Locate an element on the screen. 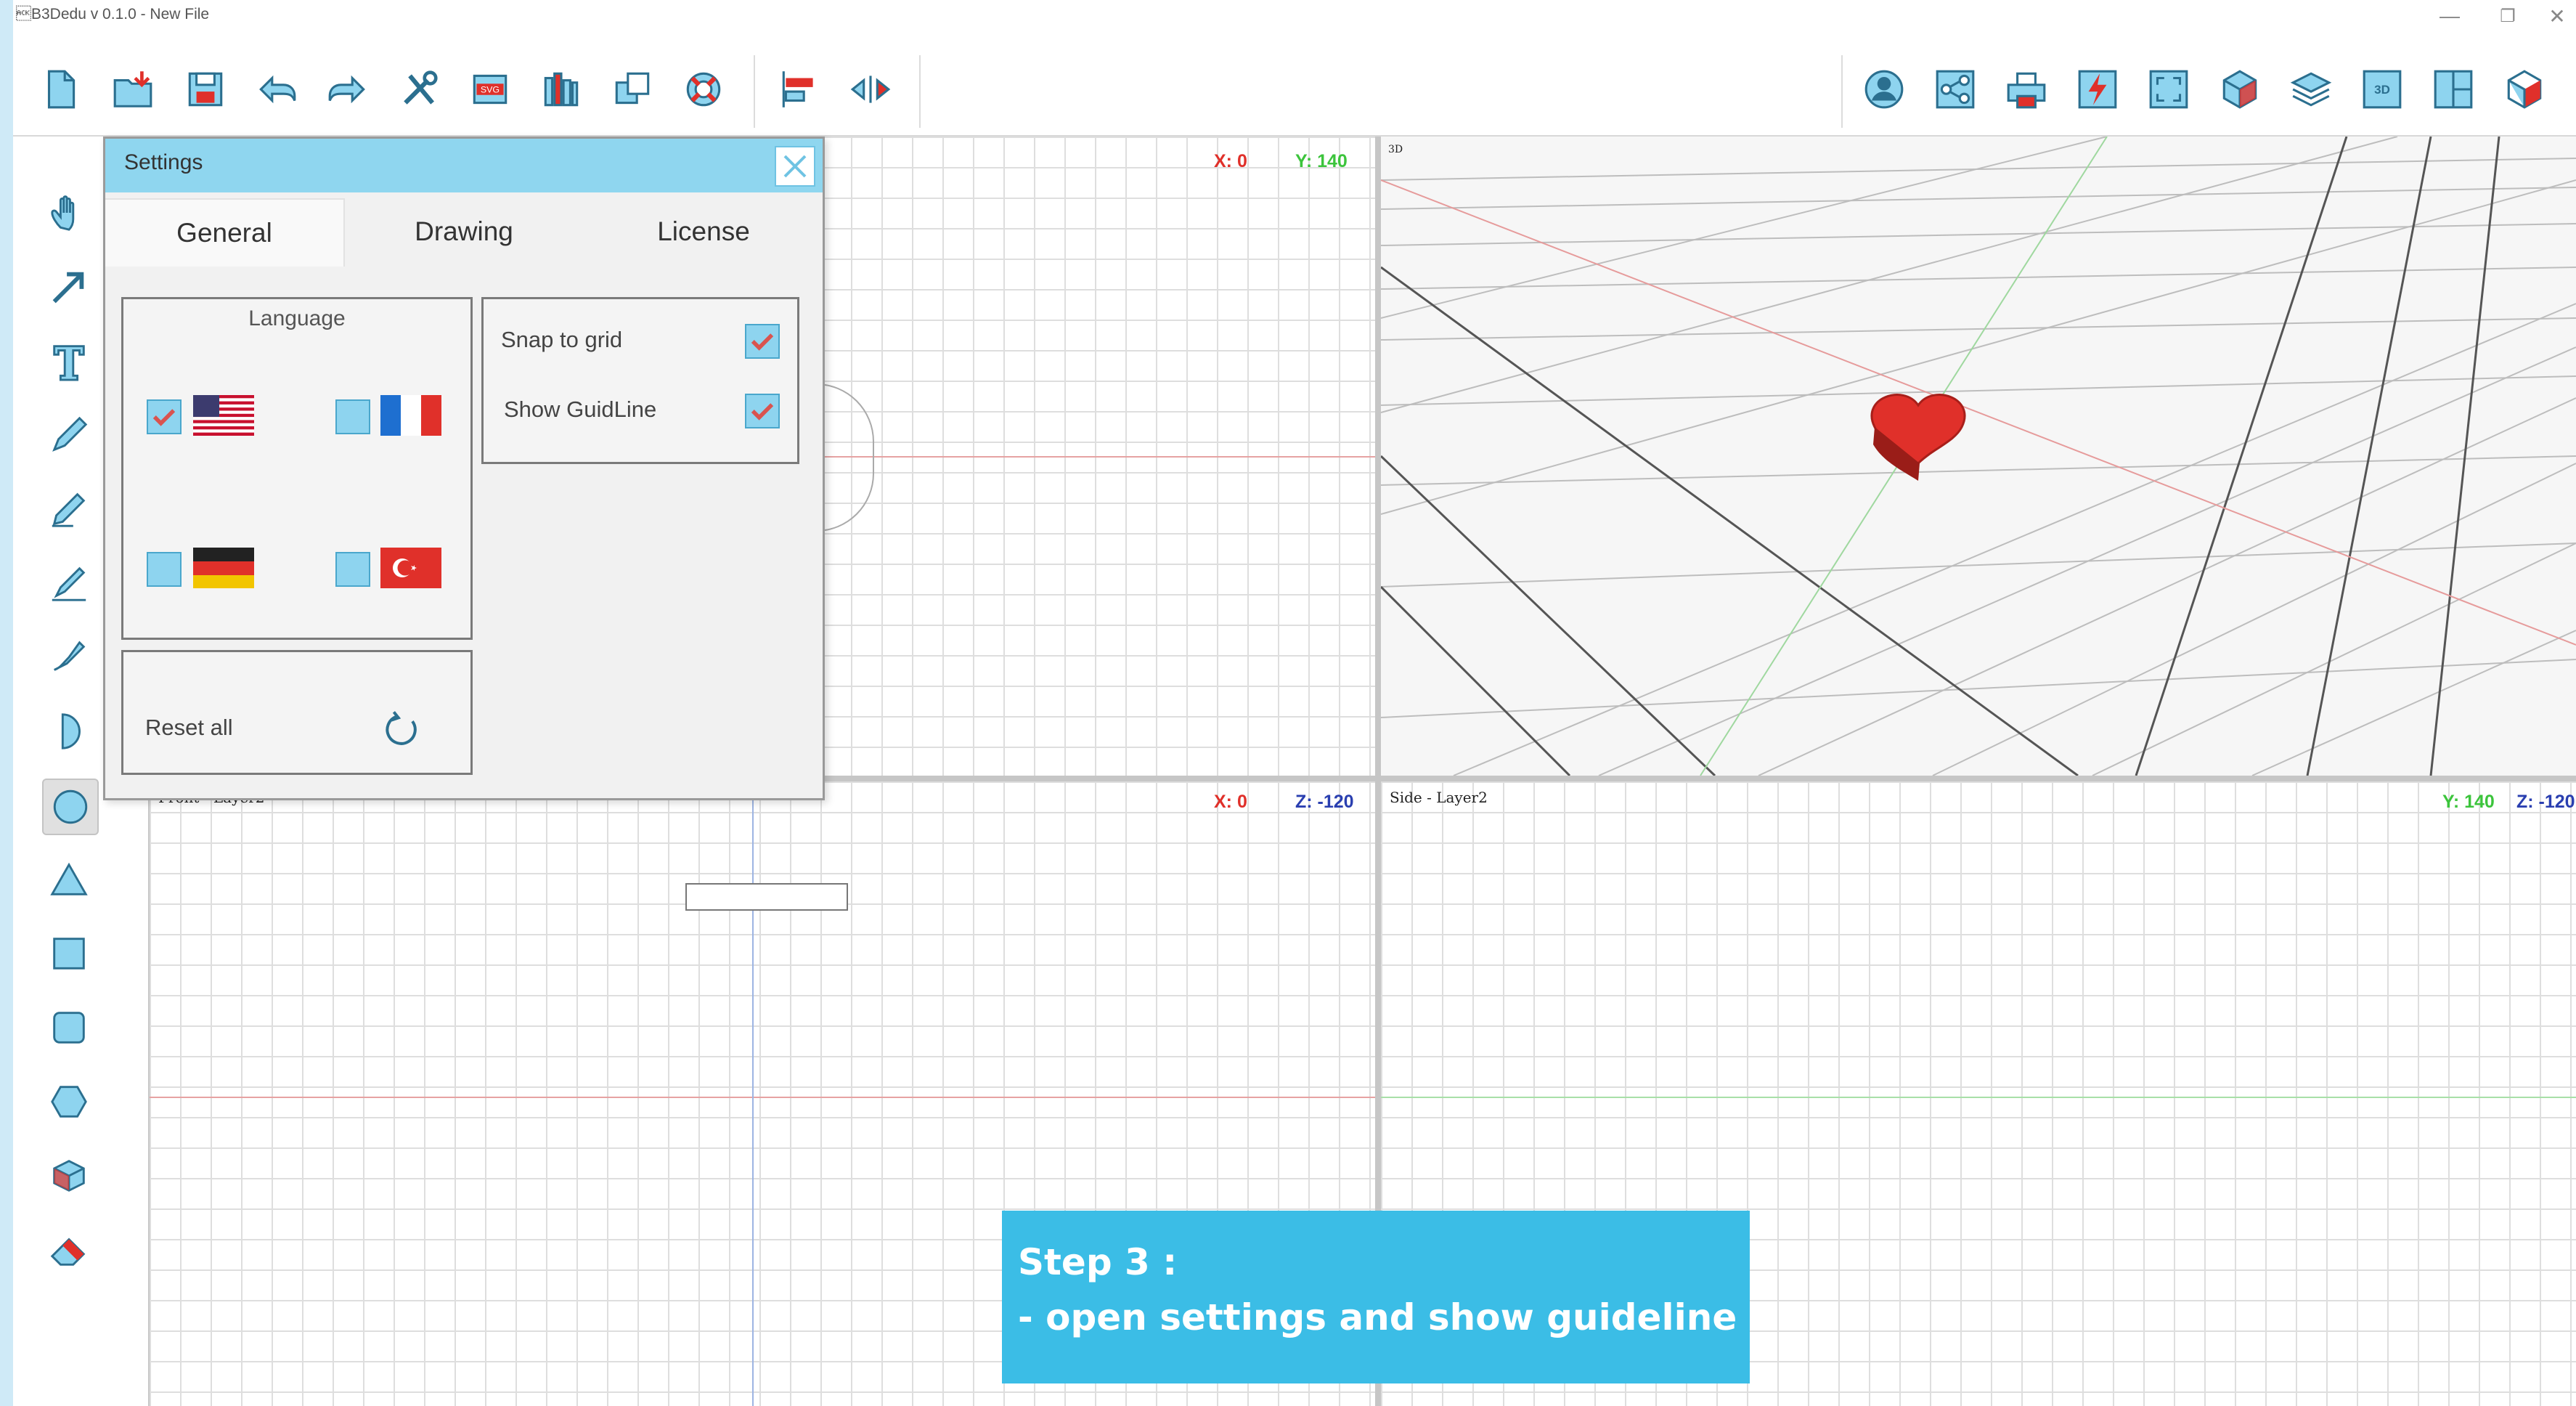 This screenshot has height=1406, width=2576. help-lifebuoy-icon is located at coordinates (703, 89).